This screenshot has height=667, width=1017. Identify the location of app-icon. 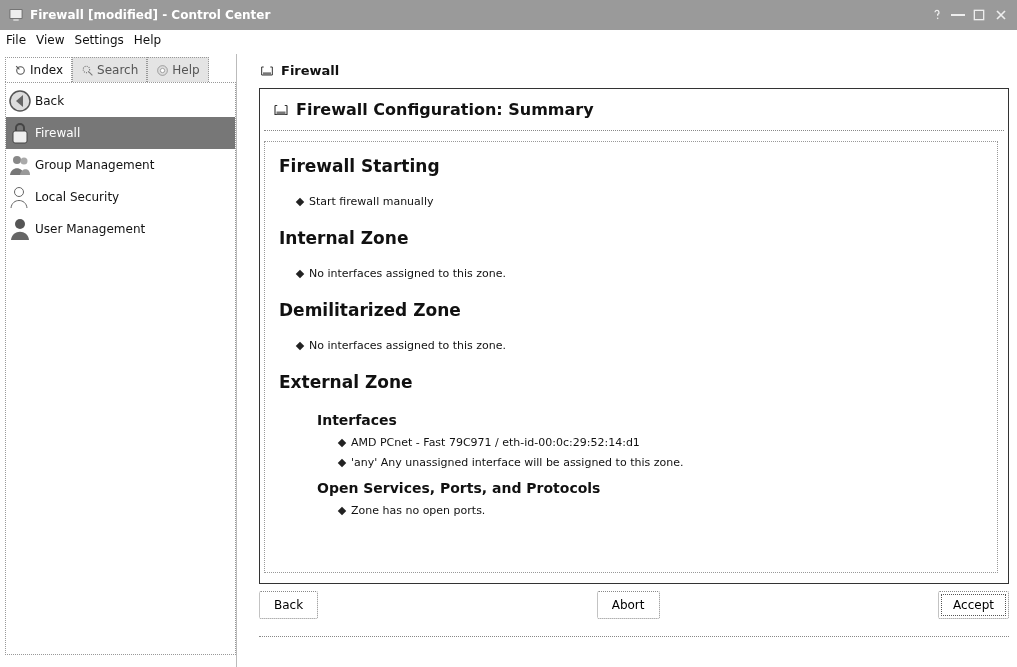
(16, 15).